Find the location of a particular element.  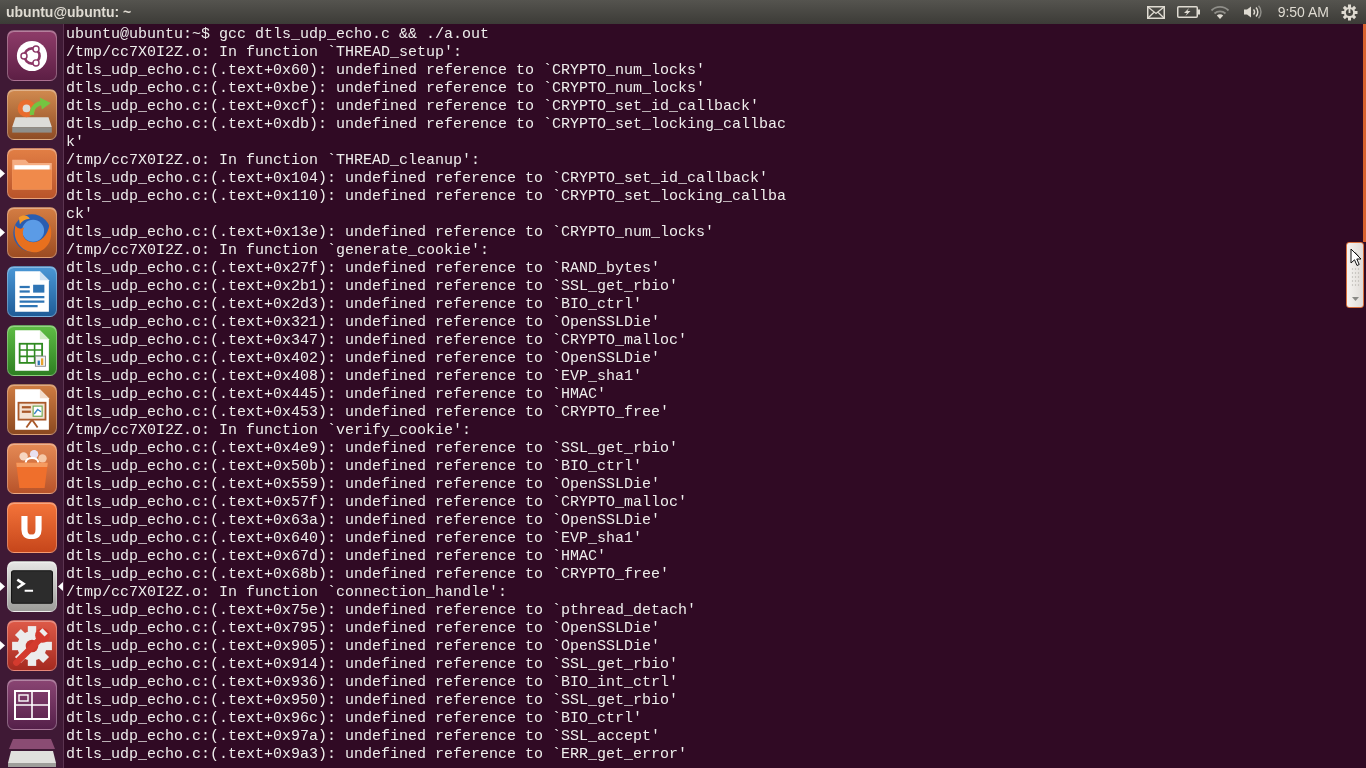

presentation-icon is located at coordinates (31, 409).